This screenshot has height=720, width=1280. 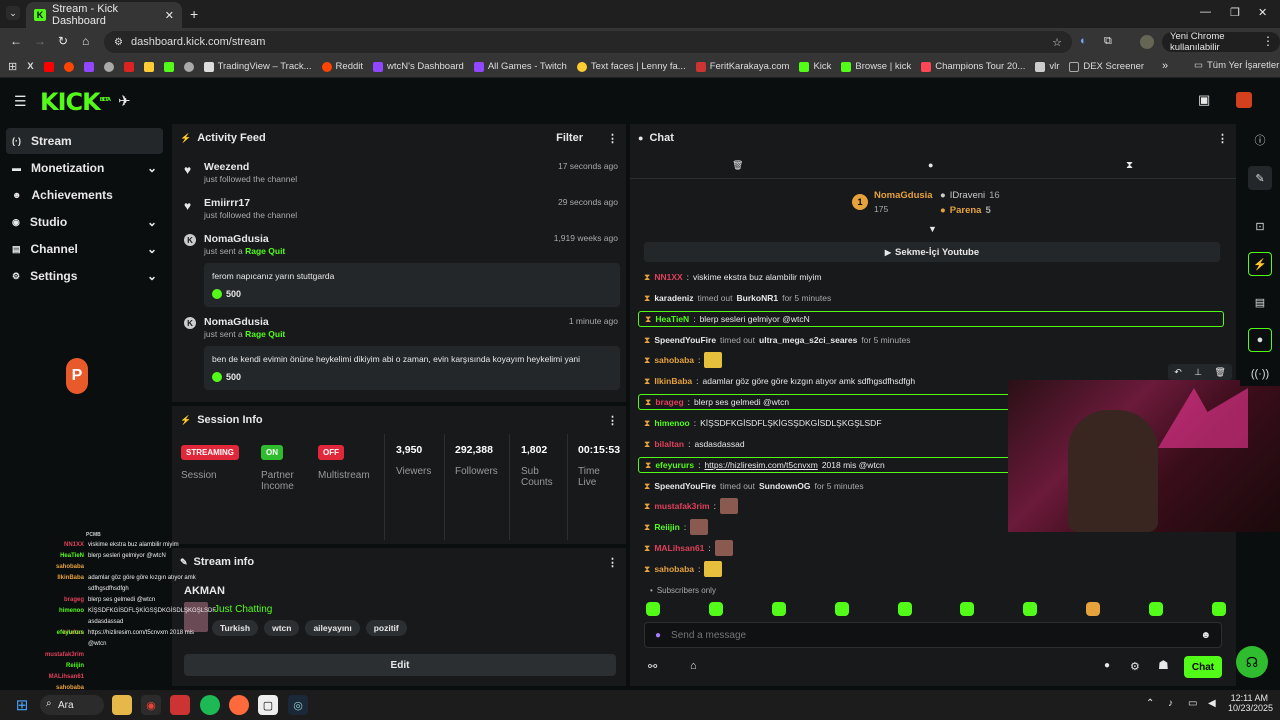 I want to click on trash-icon: 🗑, so click(x=737, y=165).